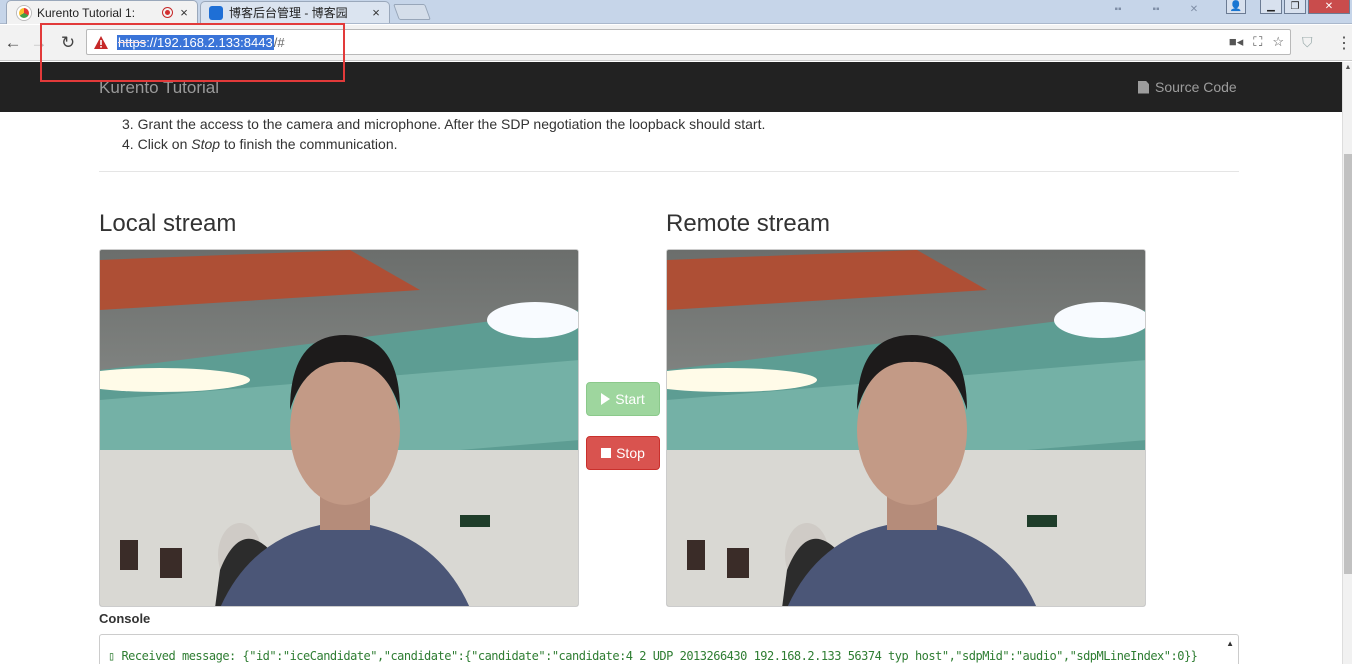 This screenshot has height=664, width=1352. I want to click on start-button: Start, so click(623, 399).